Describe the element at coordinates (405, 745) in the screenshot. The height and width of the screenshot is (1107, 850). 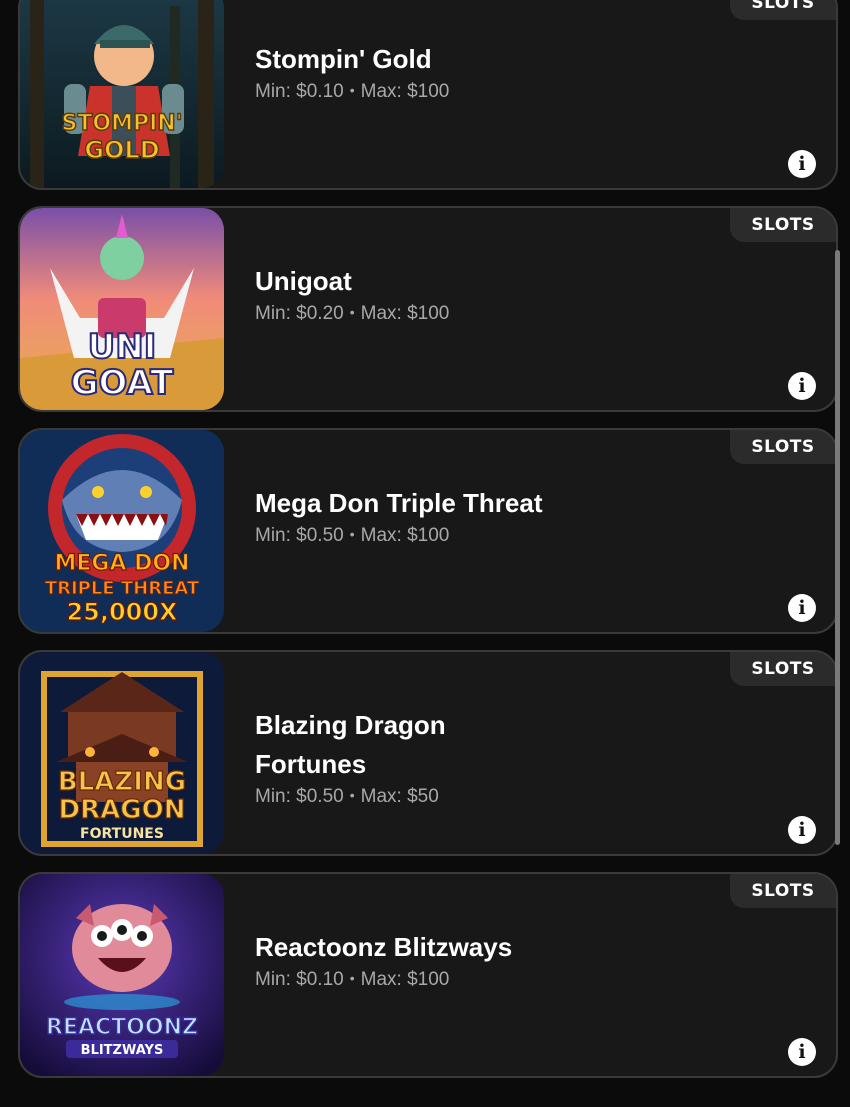
I see `game-title: Blazing Dragon Fortunes` at that location.